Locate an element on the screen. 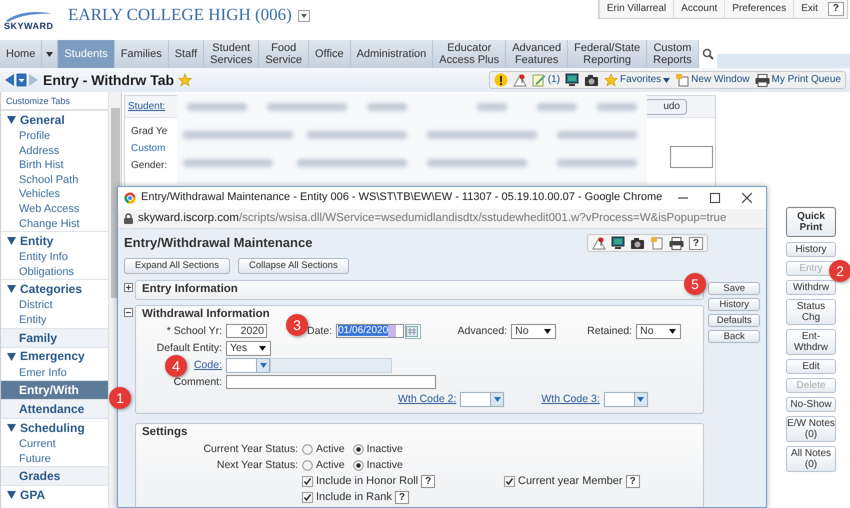 The width and height of the screenshot is (850, 508). nav-tab: Home is located at coordinates (21, 54).